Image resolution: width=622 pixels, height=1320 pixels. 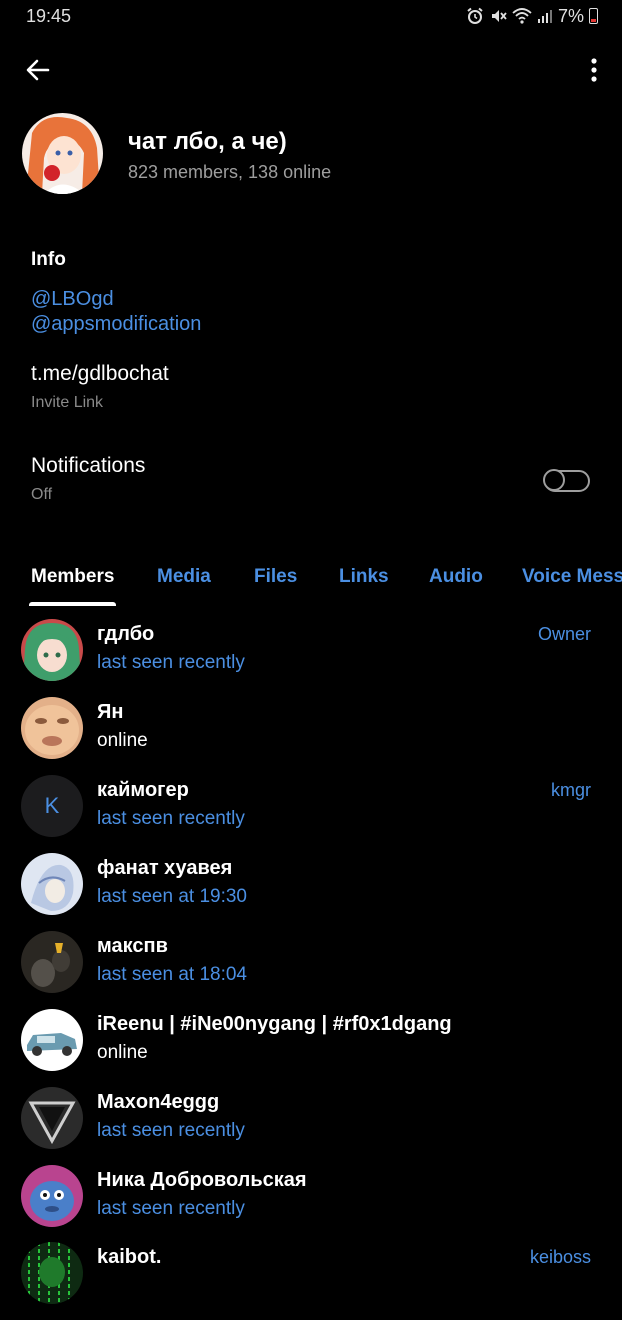 I want to click on member-name: макспв, so click(x=132, y=946).